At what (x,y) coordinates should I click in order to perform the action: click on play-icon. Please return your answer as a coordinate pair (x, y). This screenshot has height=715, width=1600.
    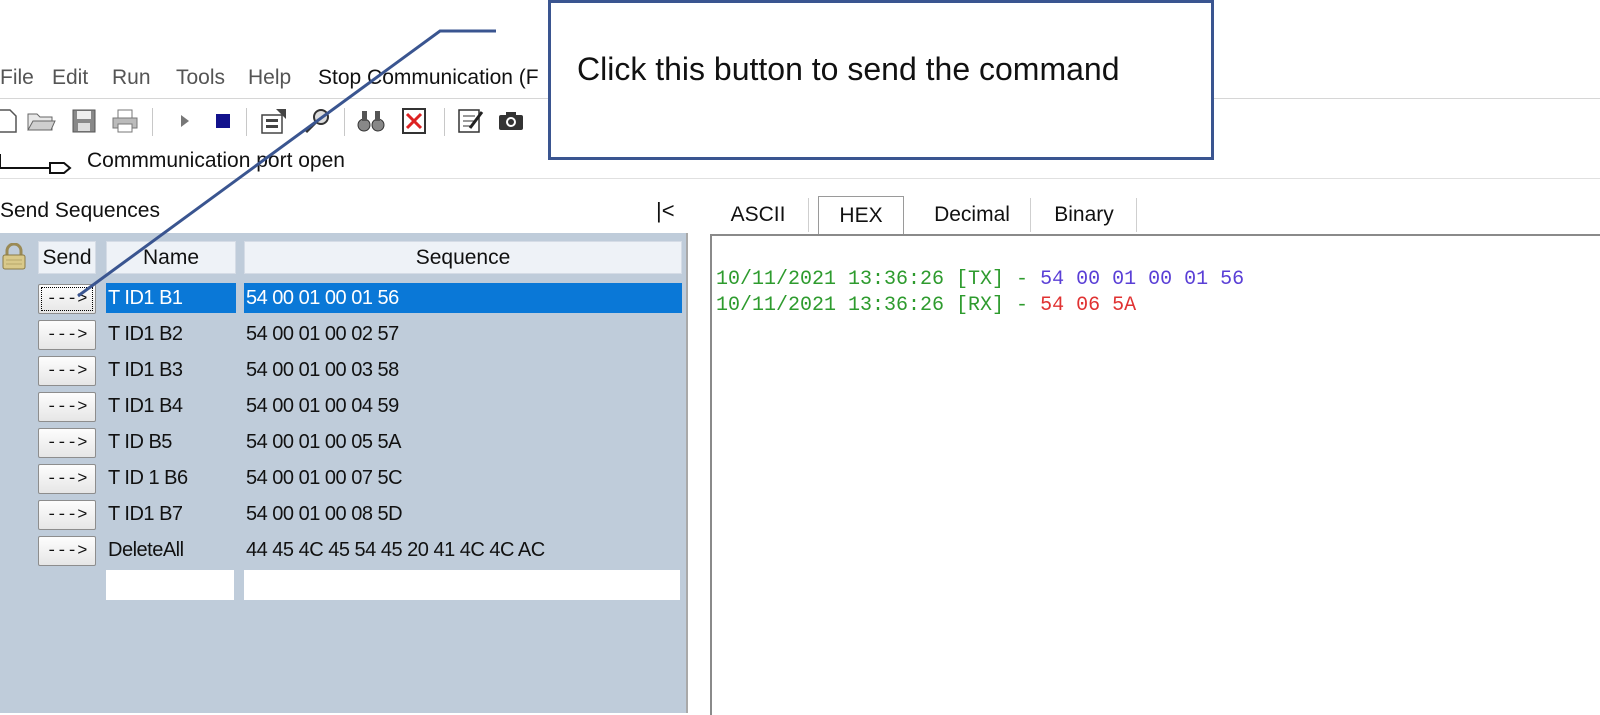
    Looking at the image, I should click on (185, 121).